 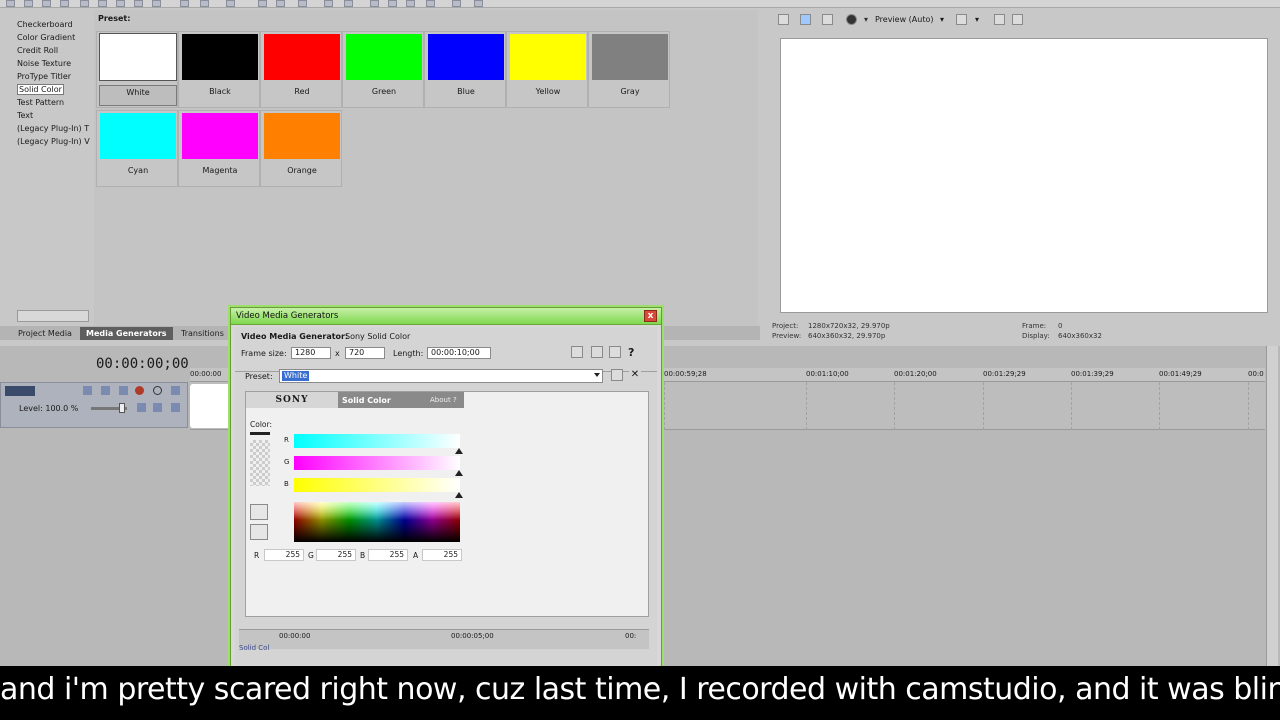 I want to click on new-icon, so click(x=10, y=3).